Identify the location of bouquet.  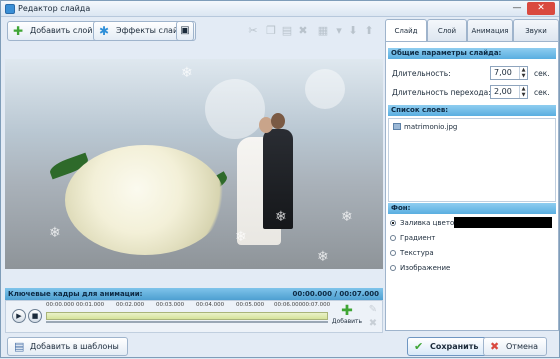
(145, 200).